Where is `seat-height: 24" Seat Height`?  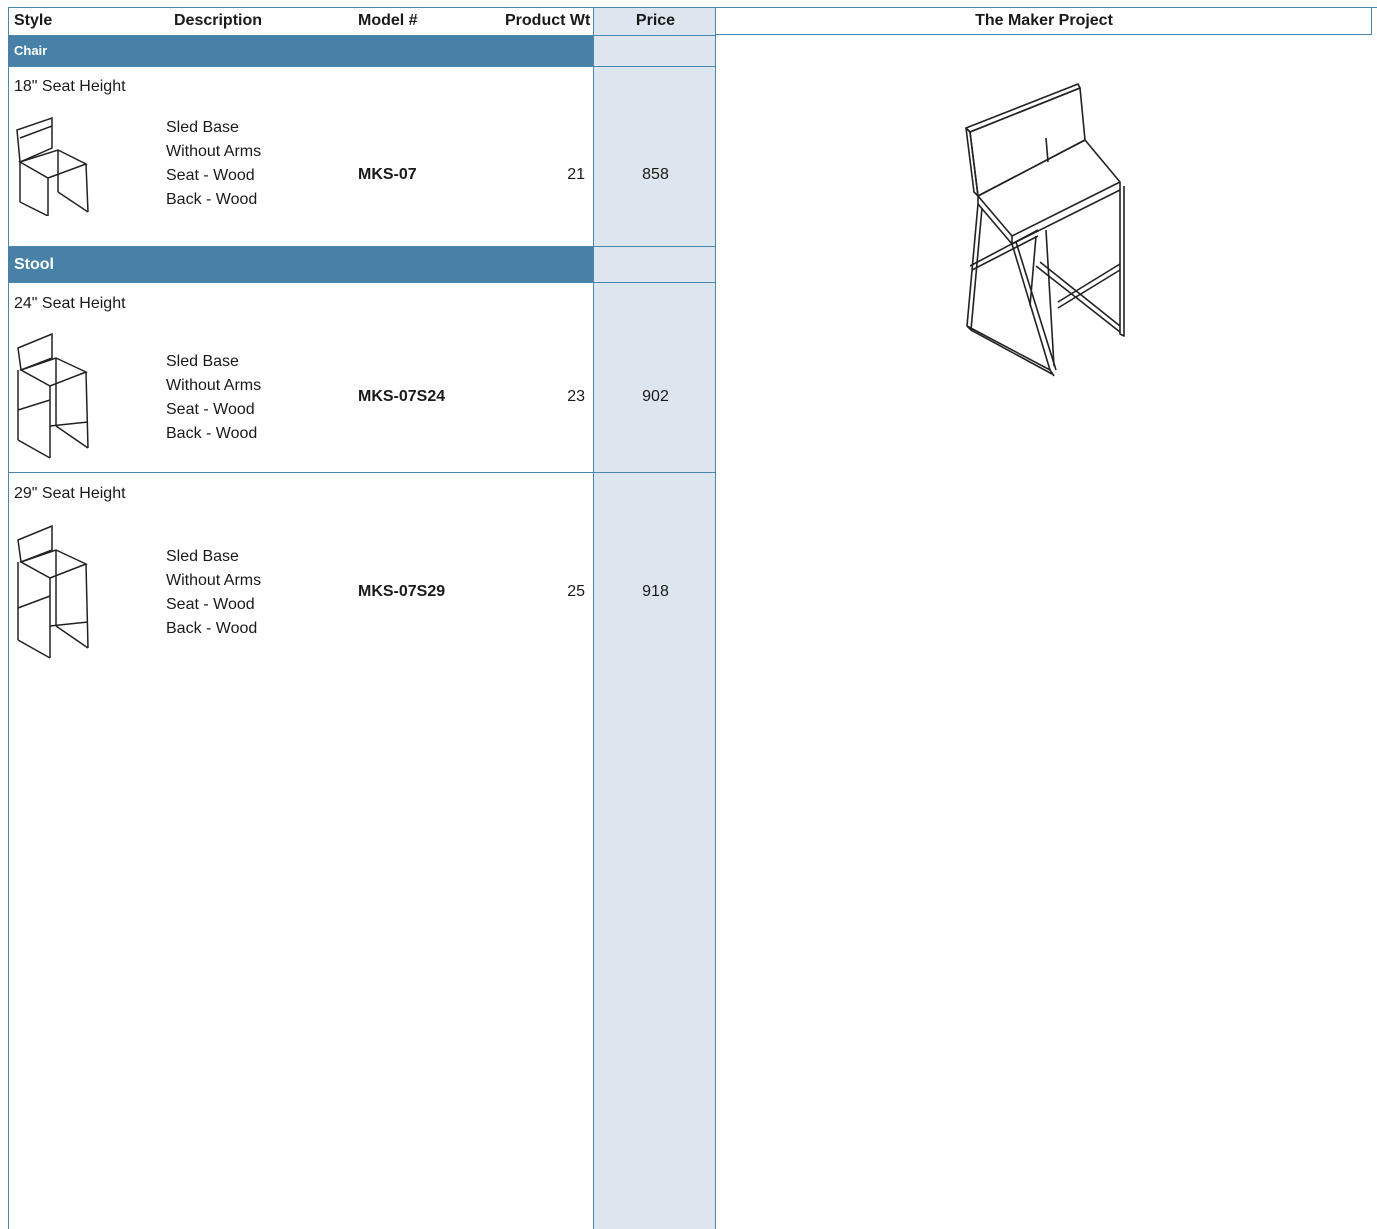 seat-height: 24" Seat Height is located at coordinates (70, 303).